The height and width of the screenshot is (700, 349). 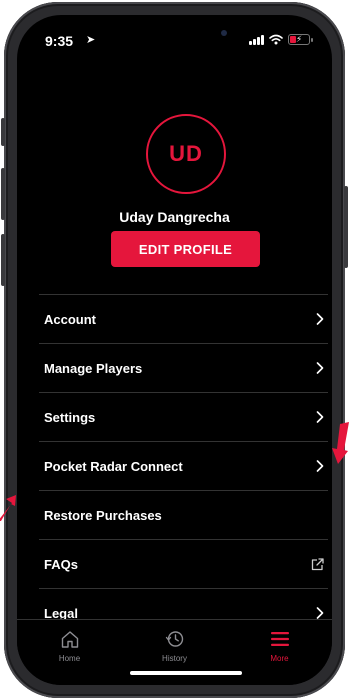 I want to click on history-icon, so click(x=175, y=639).